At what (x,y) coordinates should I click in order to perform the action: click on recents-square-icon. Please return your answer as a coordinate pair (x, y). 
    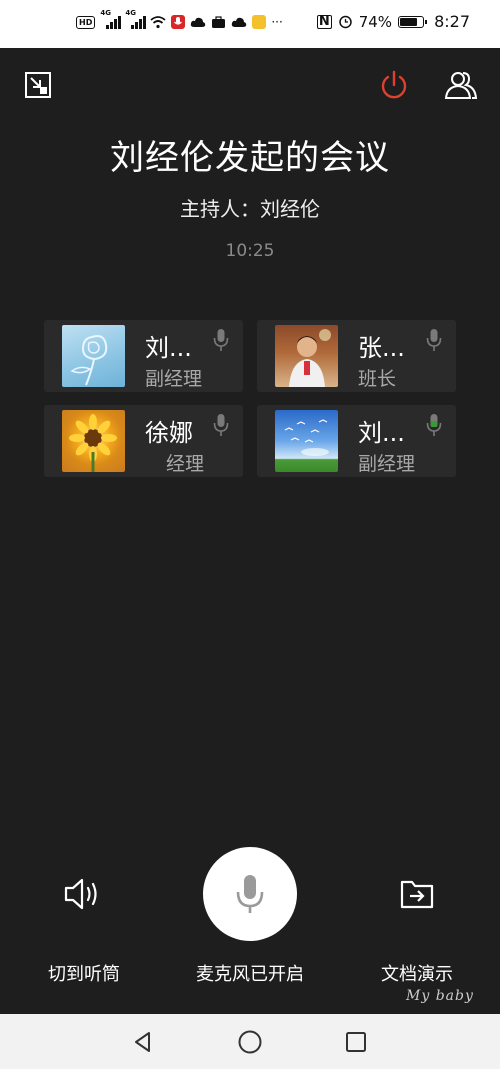
    Looking at the image, I should click on (356, 1042).